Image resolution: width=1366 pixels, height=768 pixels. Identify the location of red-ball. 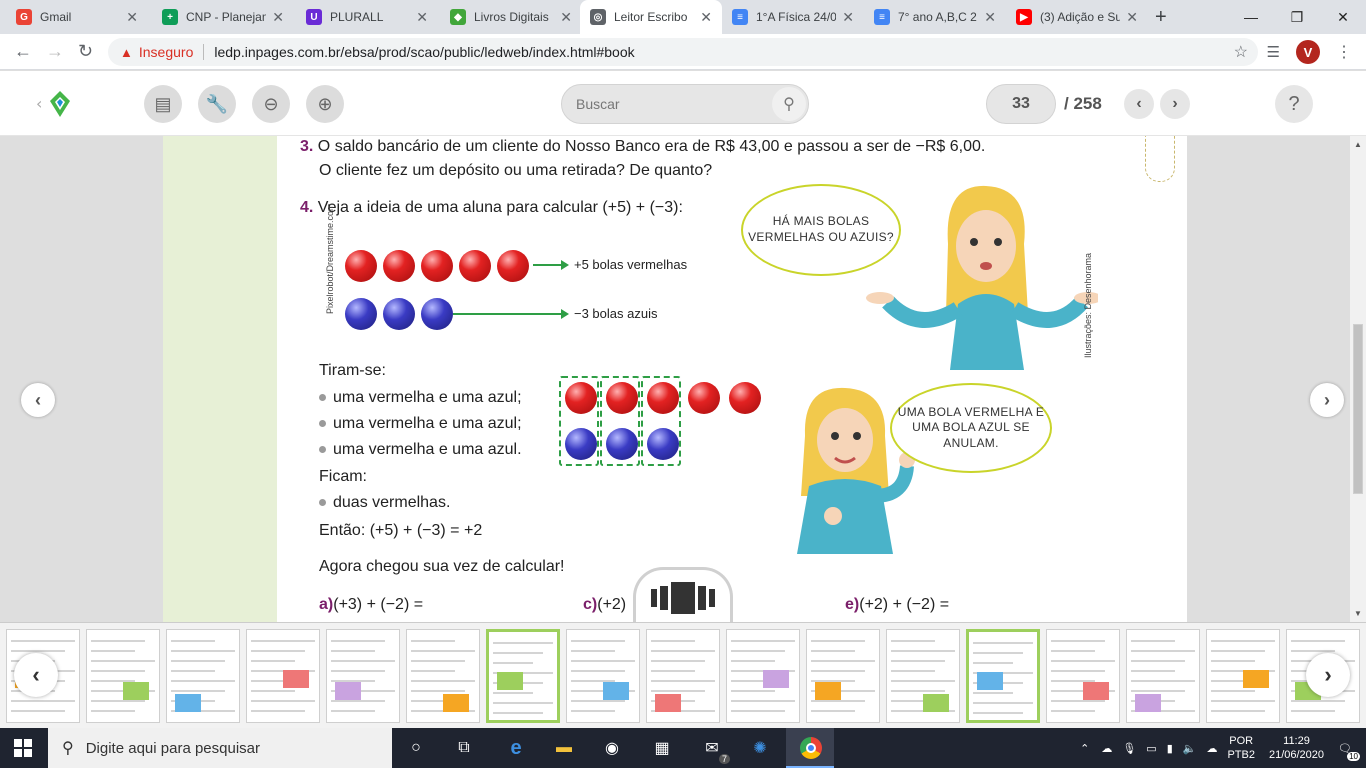
(437, 266).